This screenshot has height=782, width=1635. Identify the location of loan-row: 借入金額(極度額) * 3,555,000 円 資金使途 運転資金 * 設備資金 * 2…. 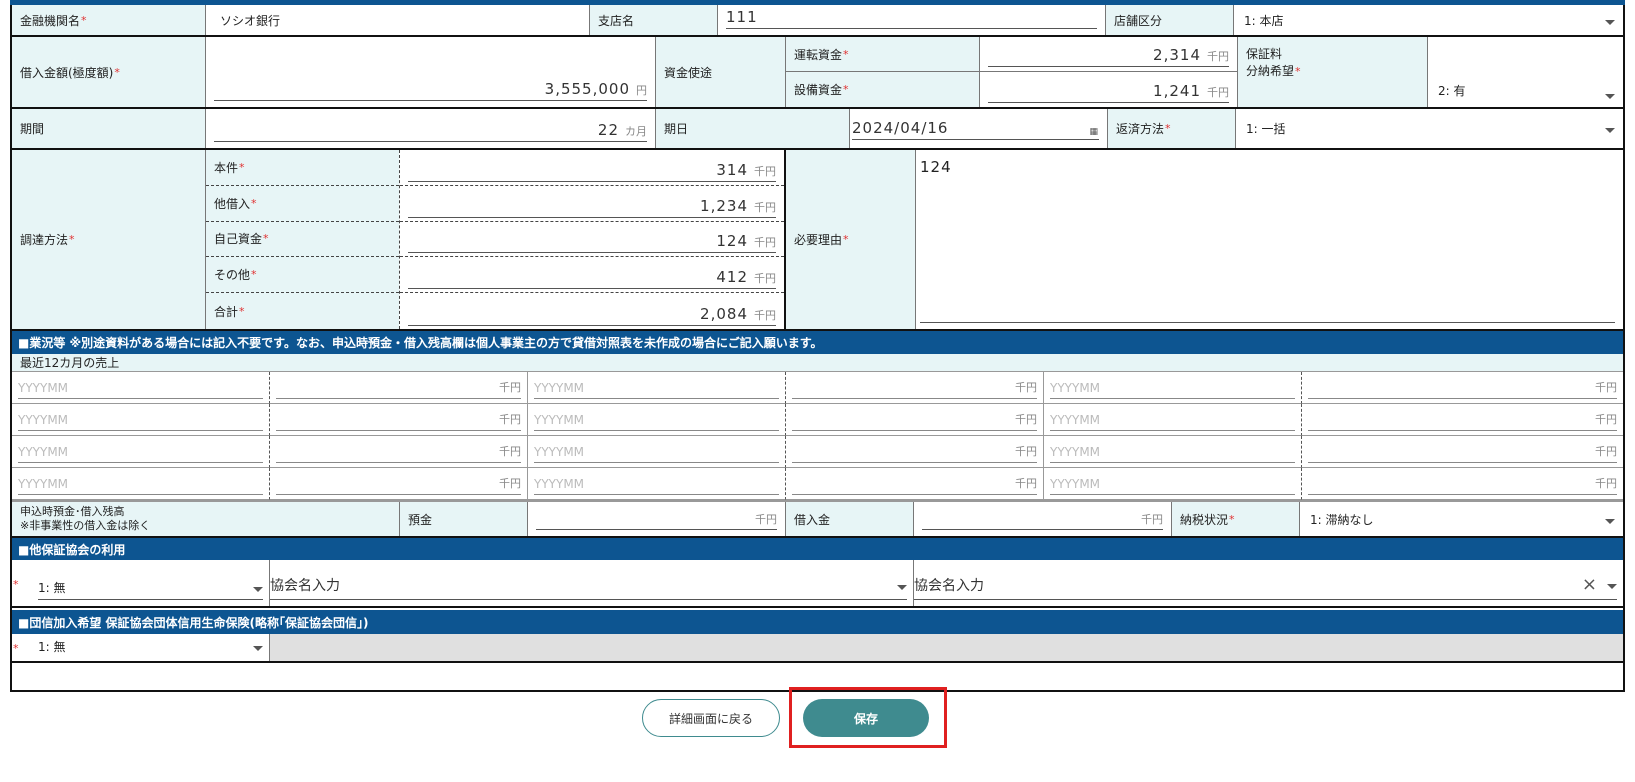
(817, 73).